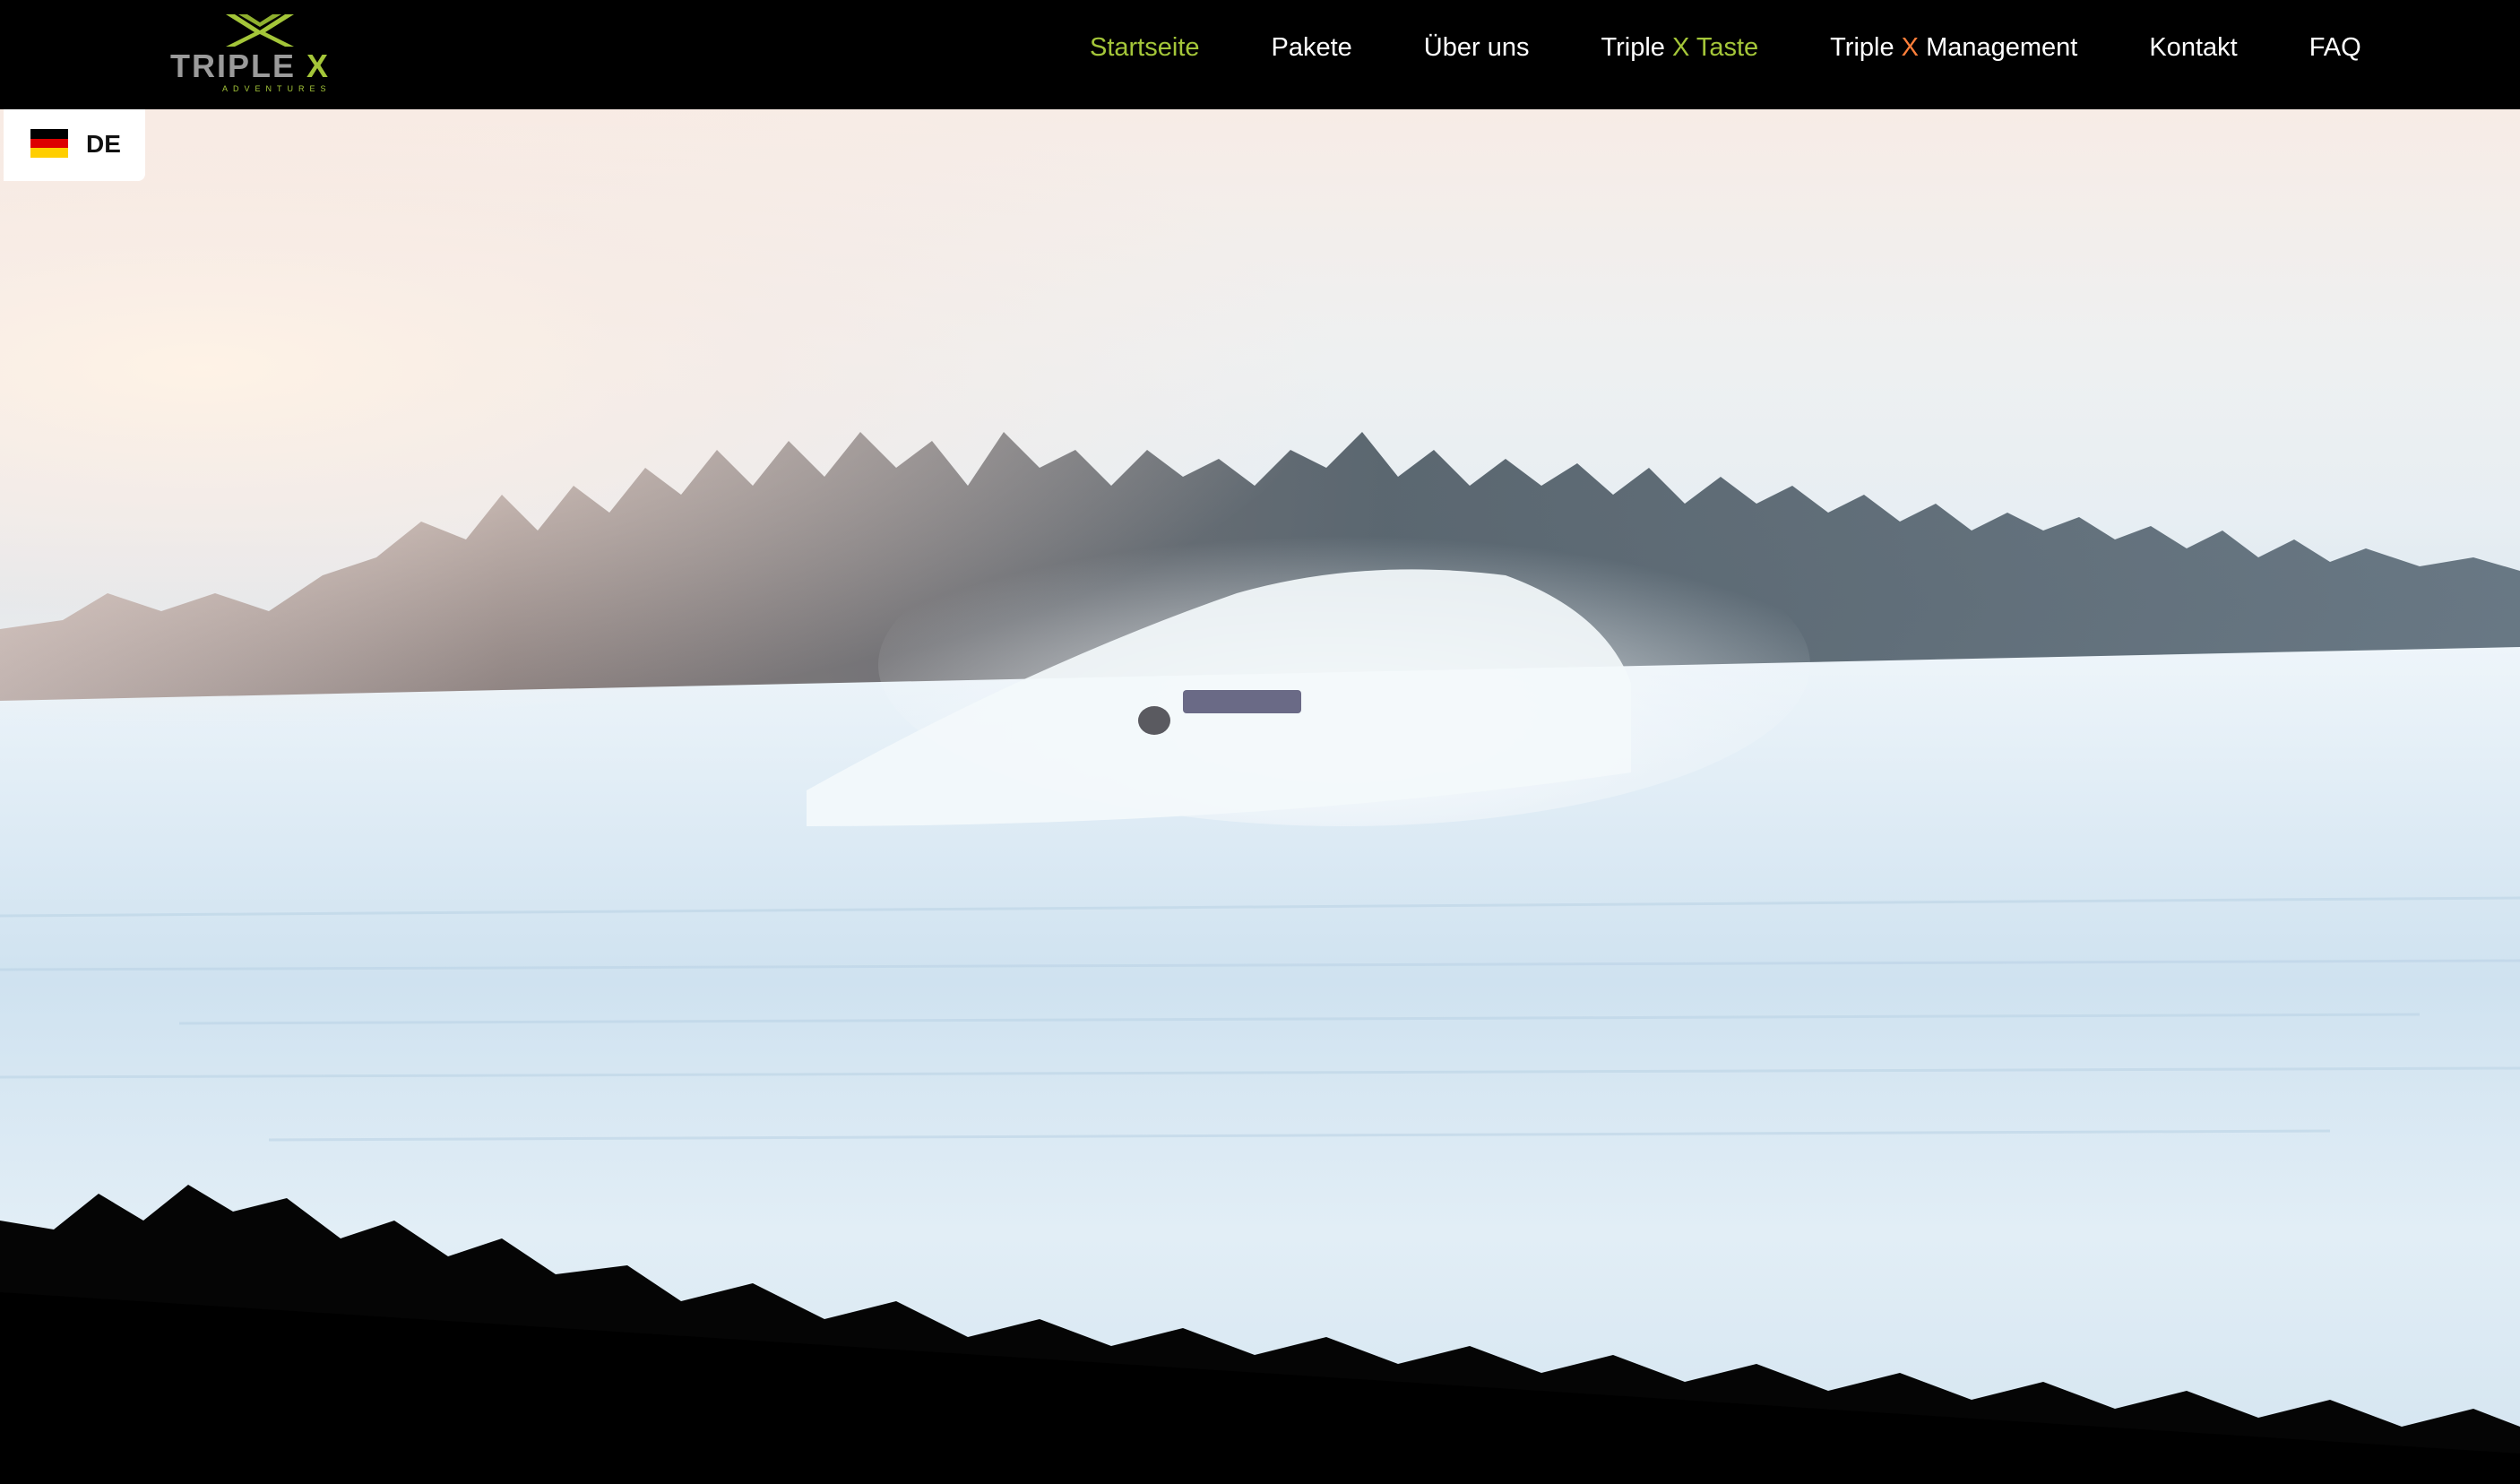 This screenshot has height=1484, width=2520. I want to click on site-logo: TRIPLE X ADVENTURES, so click(261, 53).